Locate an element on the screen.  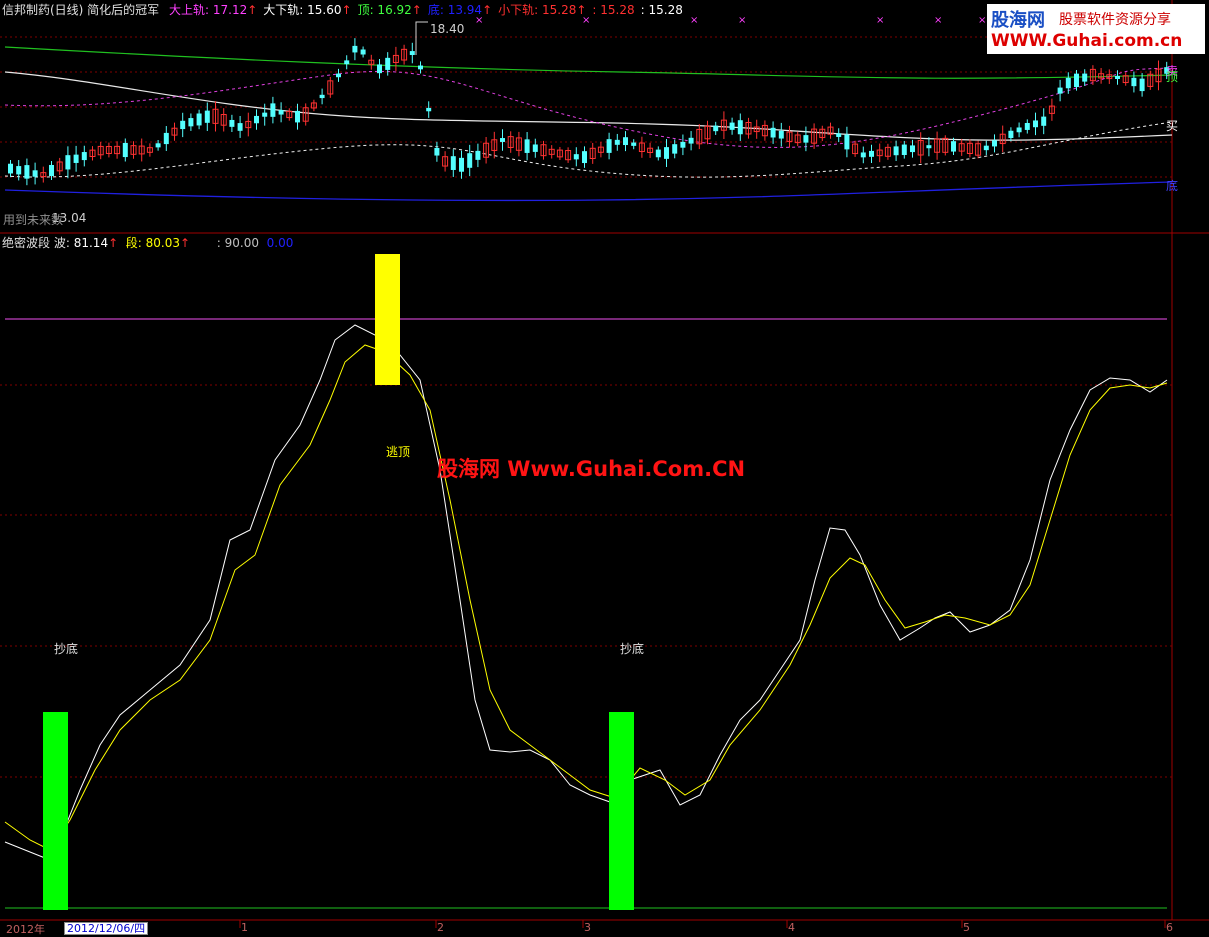
mid-band-line is located at coordinates (588, 106).